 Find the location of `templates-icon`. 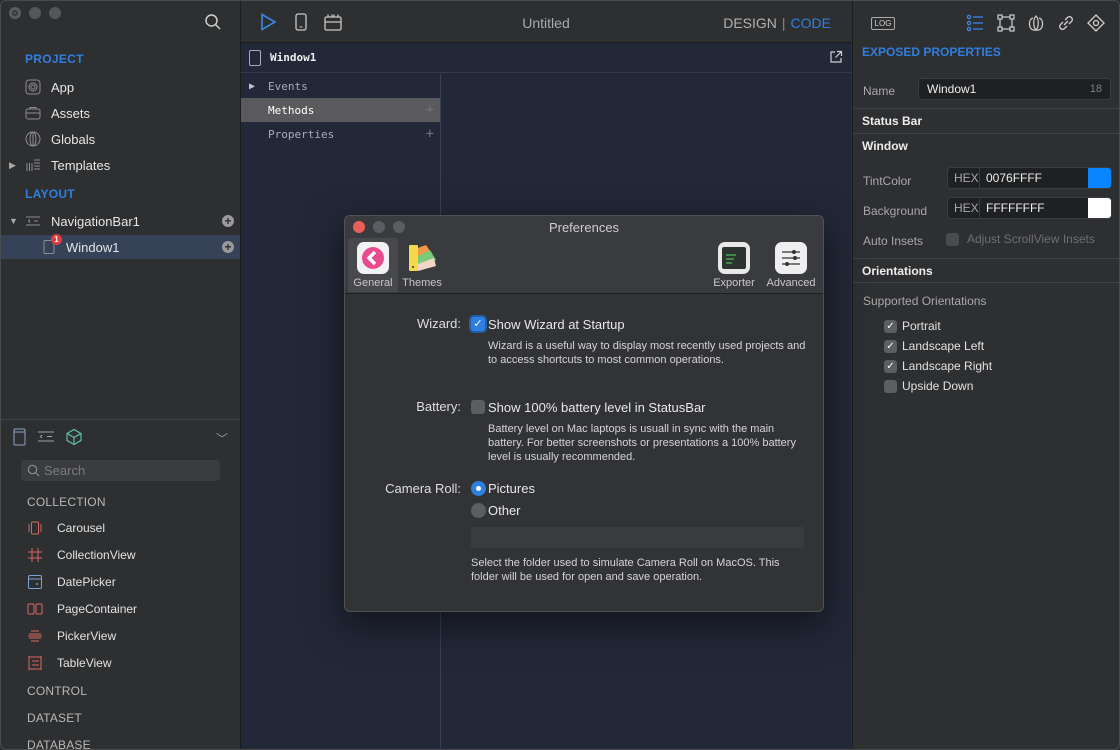

templates-icon is located at coordinates (33, 165).